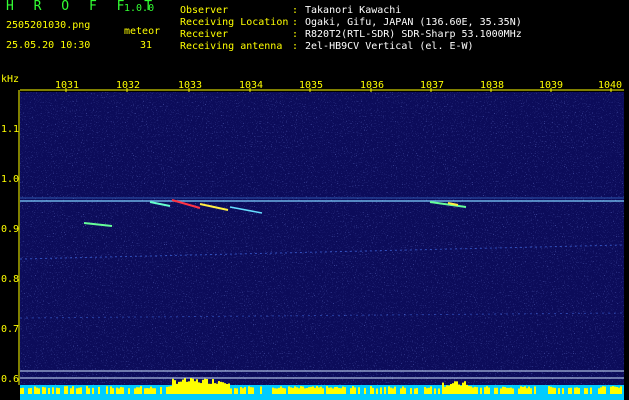 This screenshot has width=629, height=400. What do you see at coordinates (10, 379) in the screenshot?
I see `y-tick-label: 0.6` at bounding box center [10, 379].